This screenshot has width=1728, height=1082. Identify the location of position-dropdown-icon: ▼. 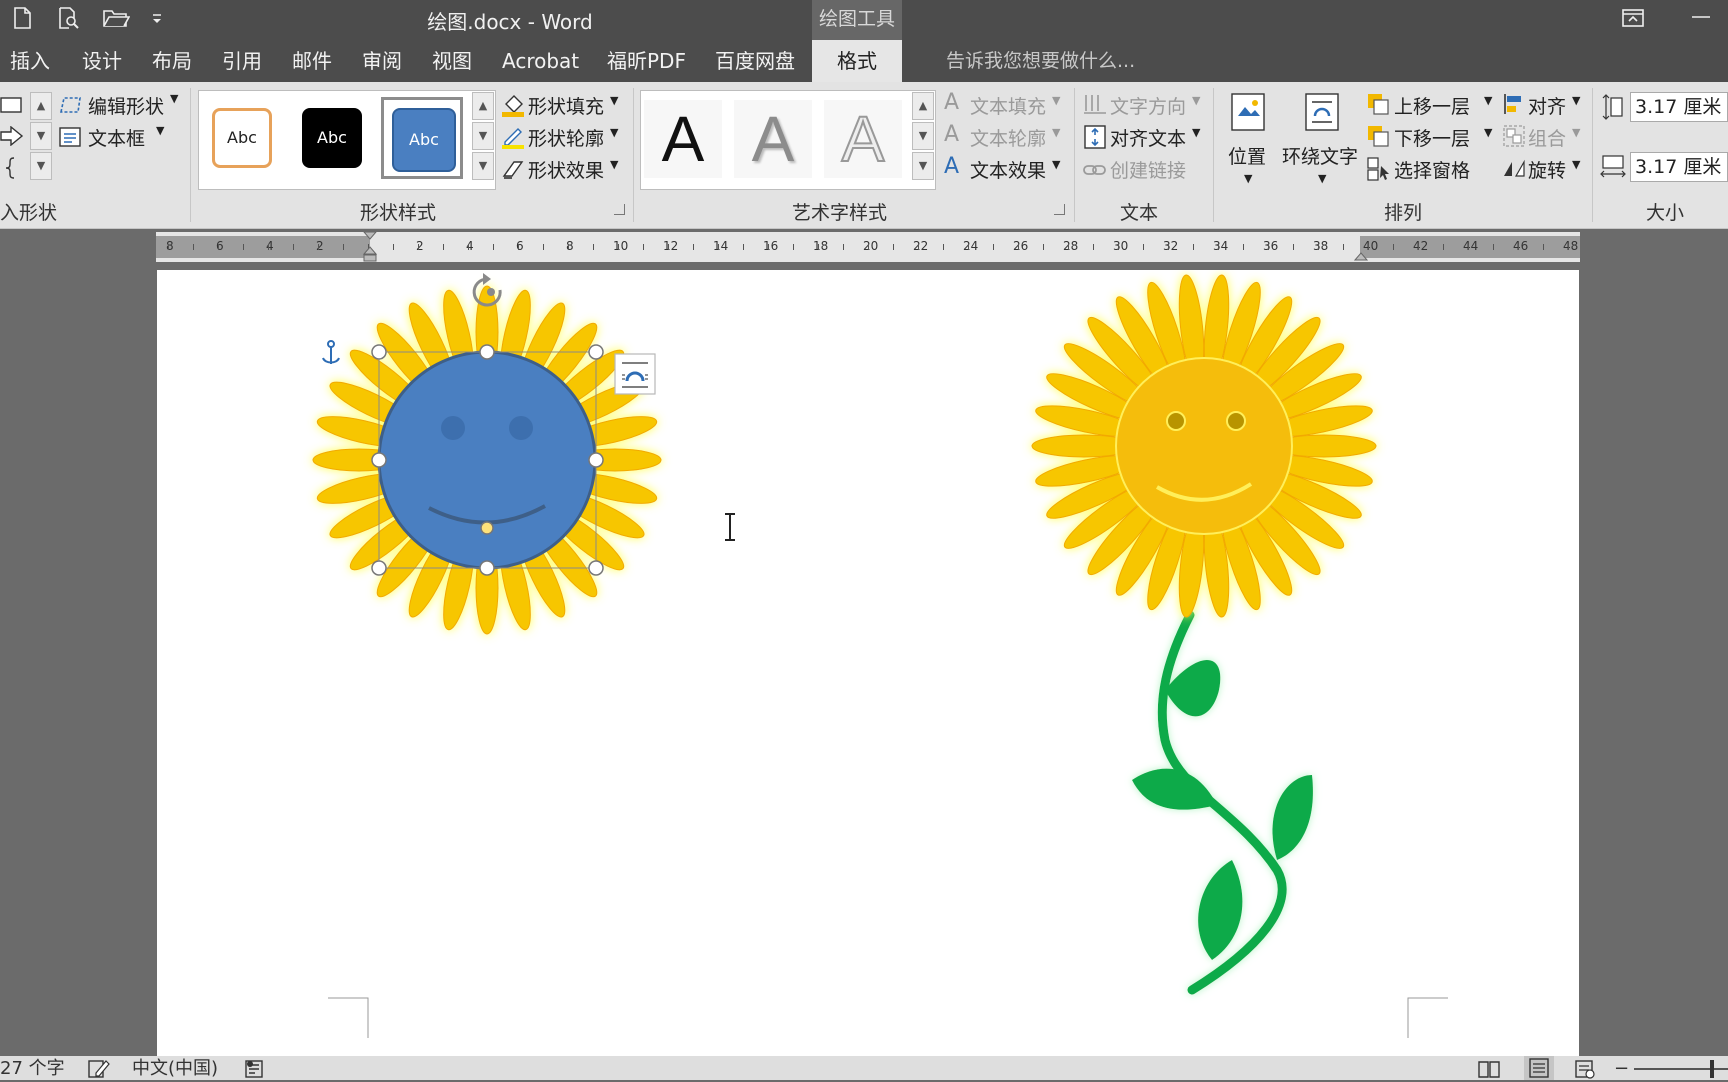
(1248, 178).